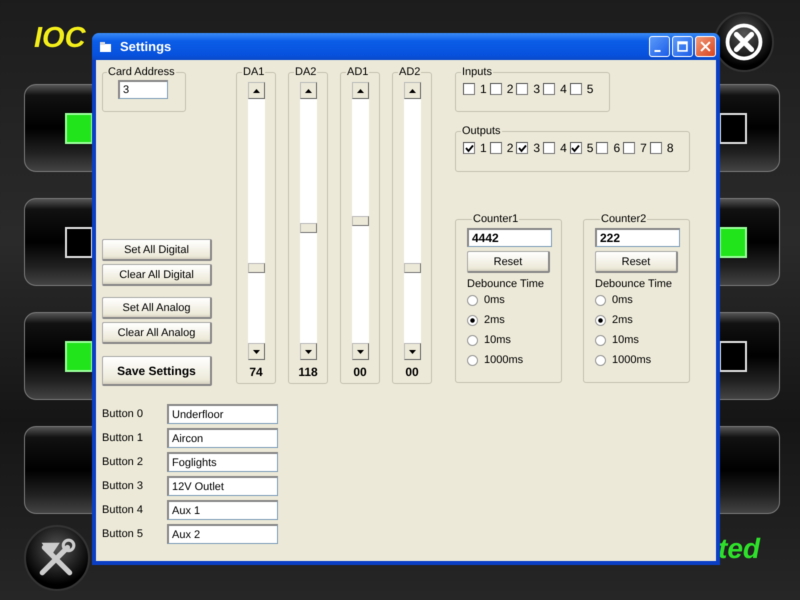 The image size is (800, 600). What do you see at coordinates (637, 237) in the screenshot?
I see `counter-field: 222` at bounding box center [637, 237].